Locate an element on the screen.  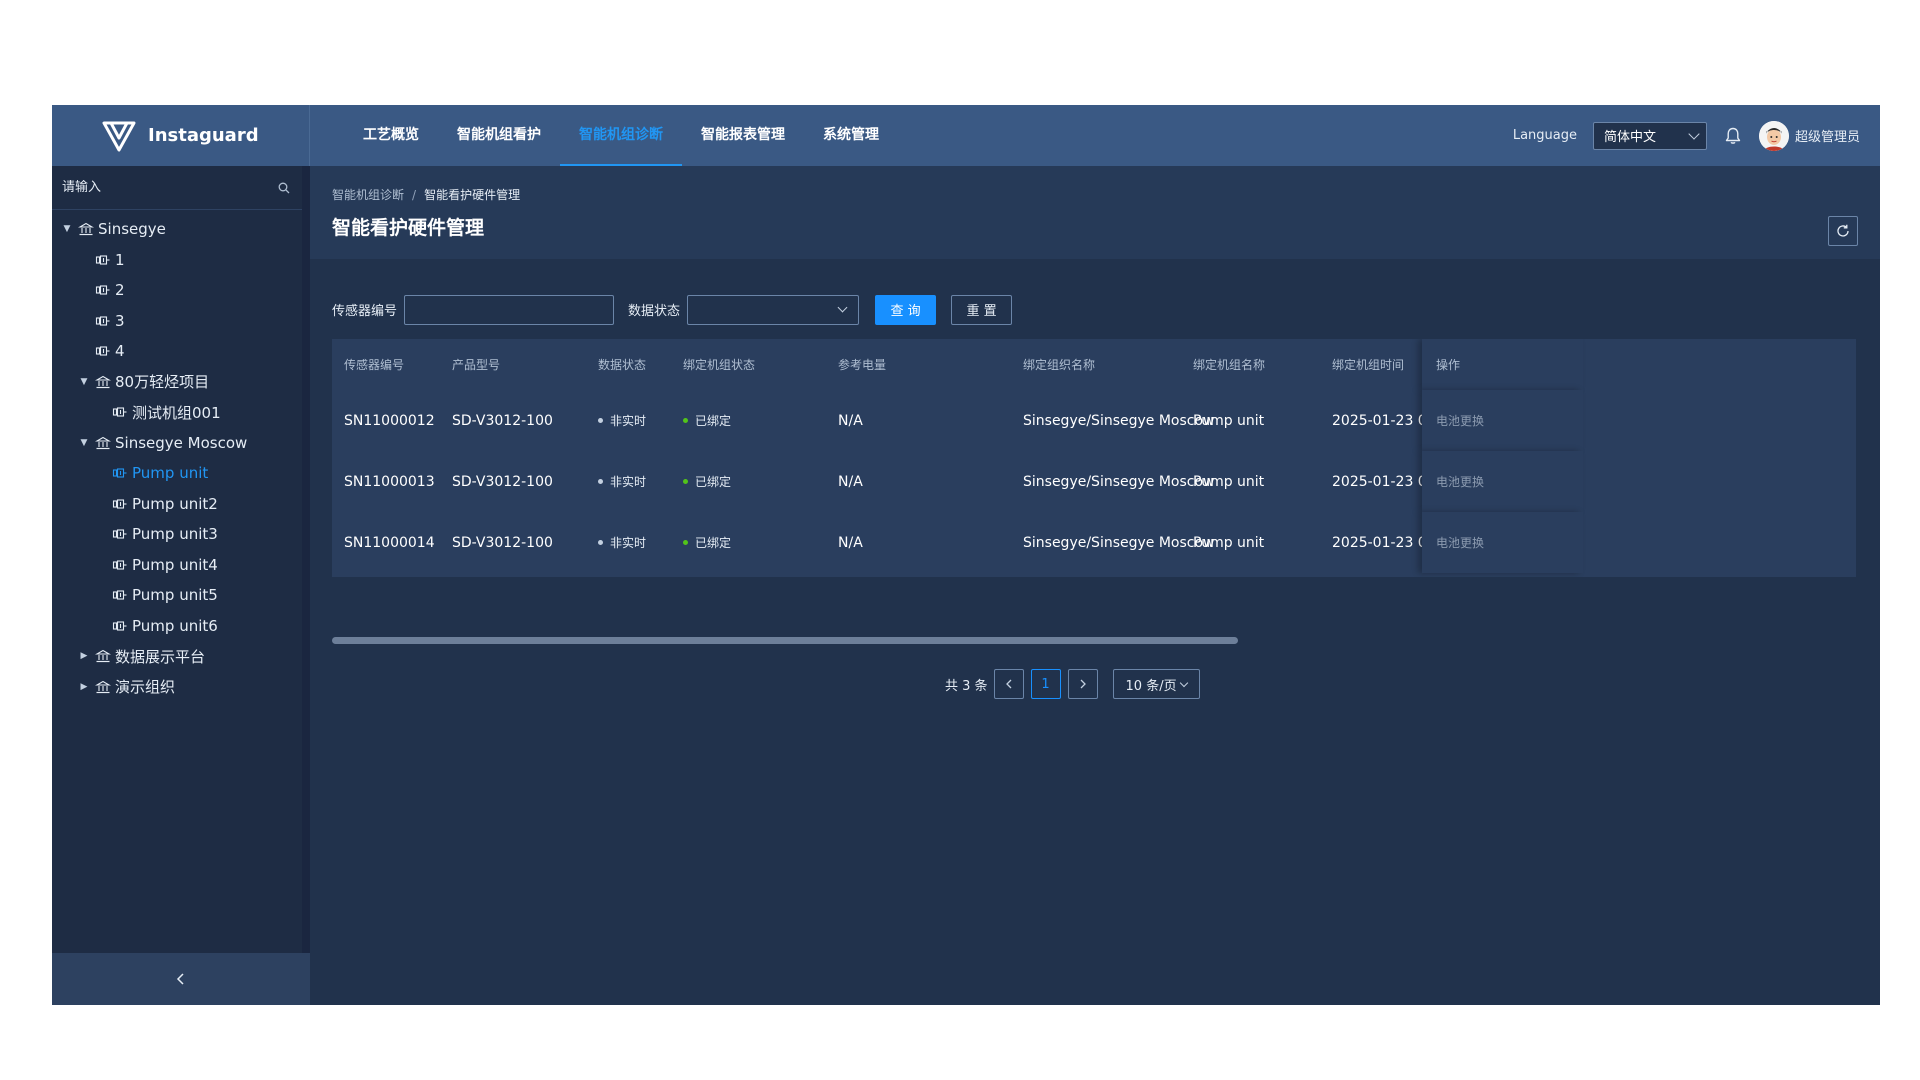
tree-node-label: Pump unit2 is located at coordinates (175, 503).